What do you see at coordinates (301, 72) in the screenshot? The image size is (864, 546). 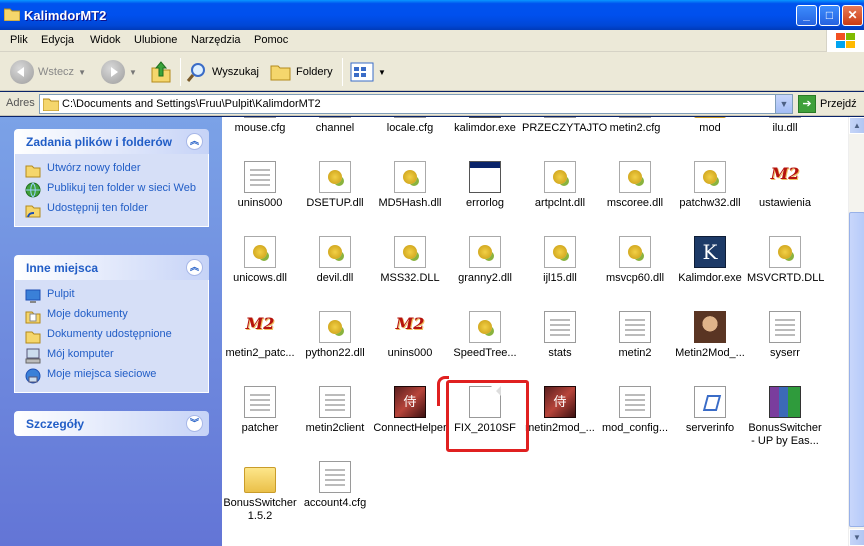 I see `folders-button: Foldery` at bounding box center [301, 72].